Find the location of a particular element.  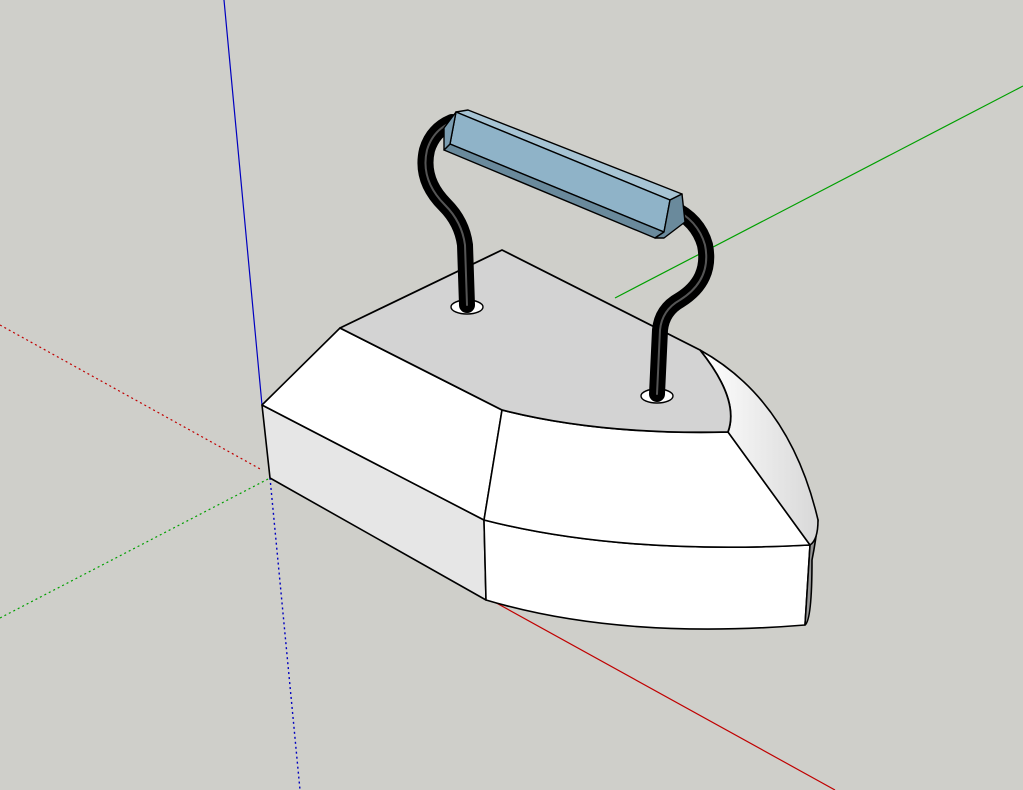

green-axis-negative is located at coordinates (135, 548).